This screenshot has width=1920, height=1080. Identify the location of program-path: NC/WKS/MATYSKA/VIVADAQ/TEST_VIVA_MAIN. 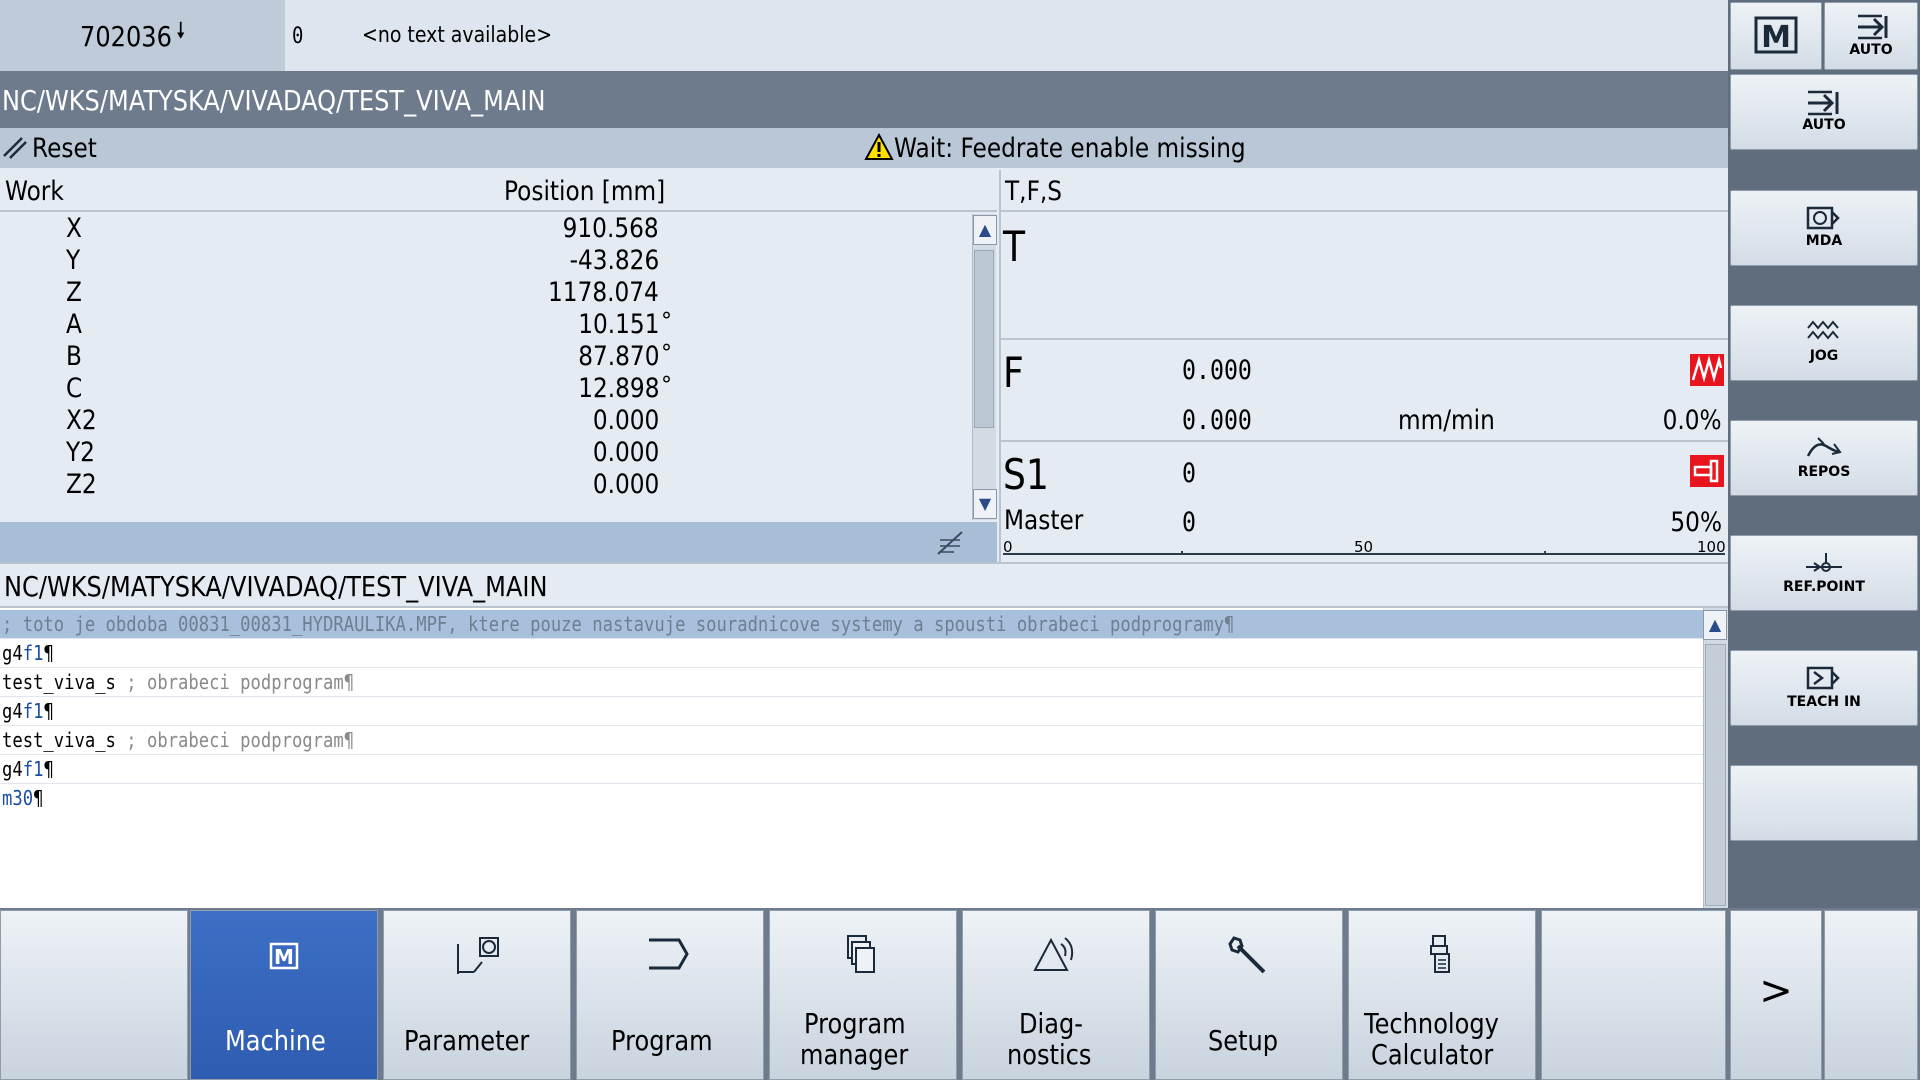
(274, 100).